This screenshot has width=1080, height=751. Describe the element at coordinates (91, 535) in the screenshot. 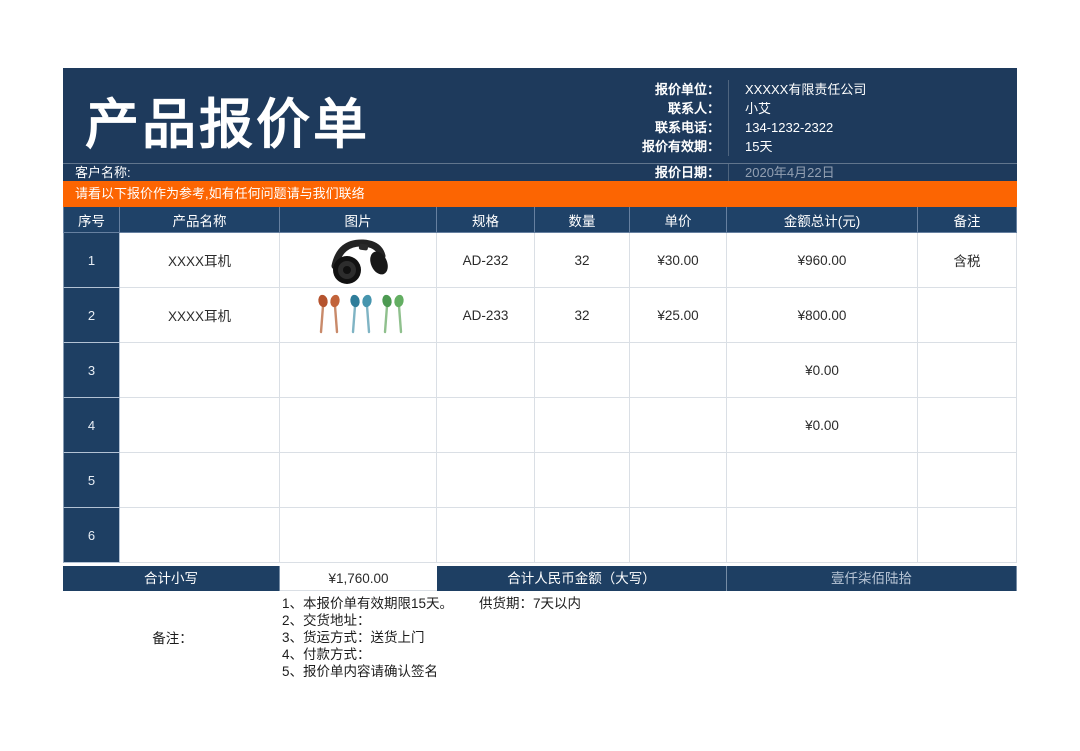

I see `row-index-cell: 6` at that location.